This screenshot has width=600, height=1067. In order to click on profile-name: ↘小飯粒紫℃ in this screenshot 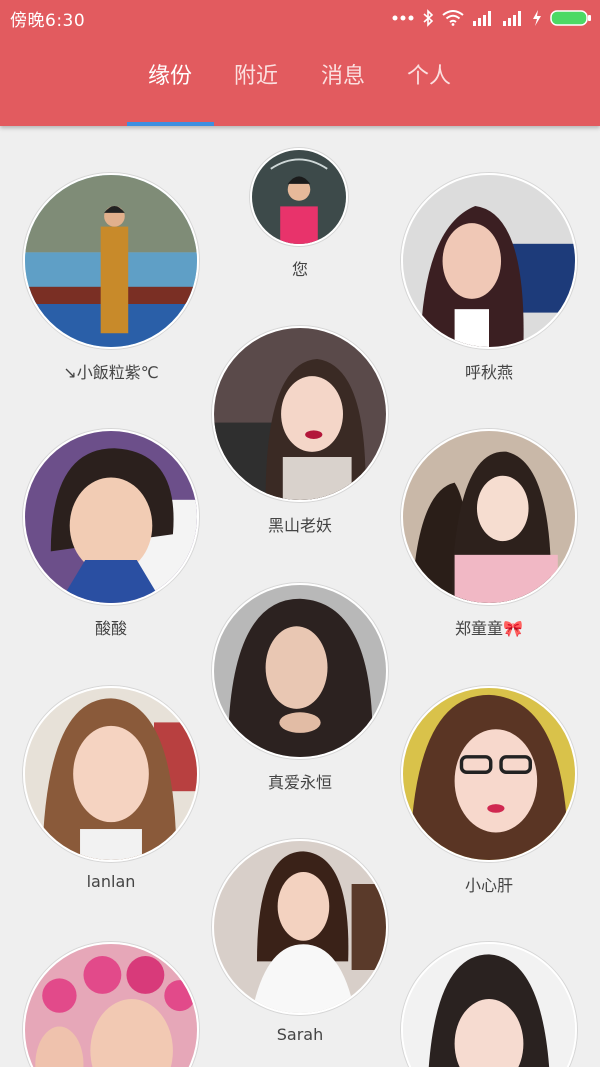, I will do `click(111, 372)`.